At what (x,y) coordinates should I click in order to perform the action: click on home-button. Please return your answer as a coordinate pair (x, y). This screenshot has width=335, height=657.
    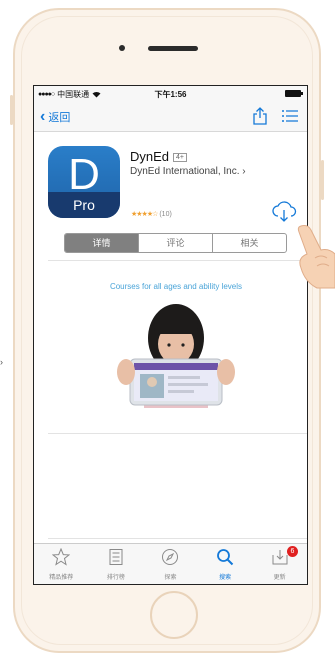
    Looking at the image, I should click on (174, 615).